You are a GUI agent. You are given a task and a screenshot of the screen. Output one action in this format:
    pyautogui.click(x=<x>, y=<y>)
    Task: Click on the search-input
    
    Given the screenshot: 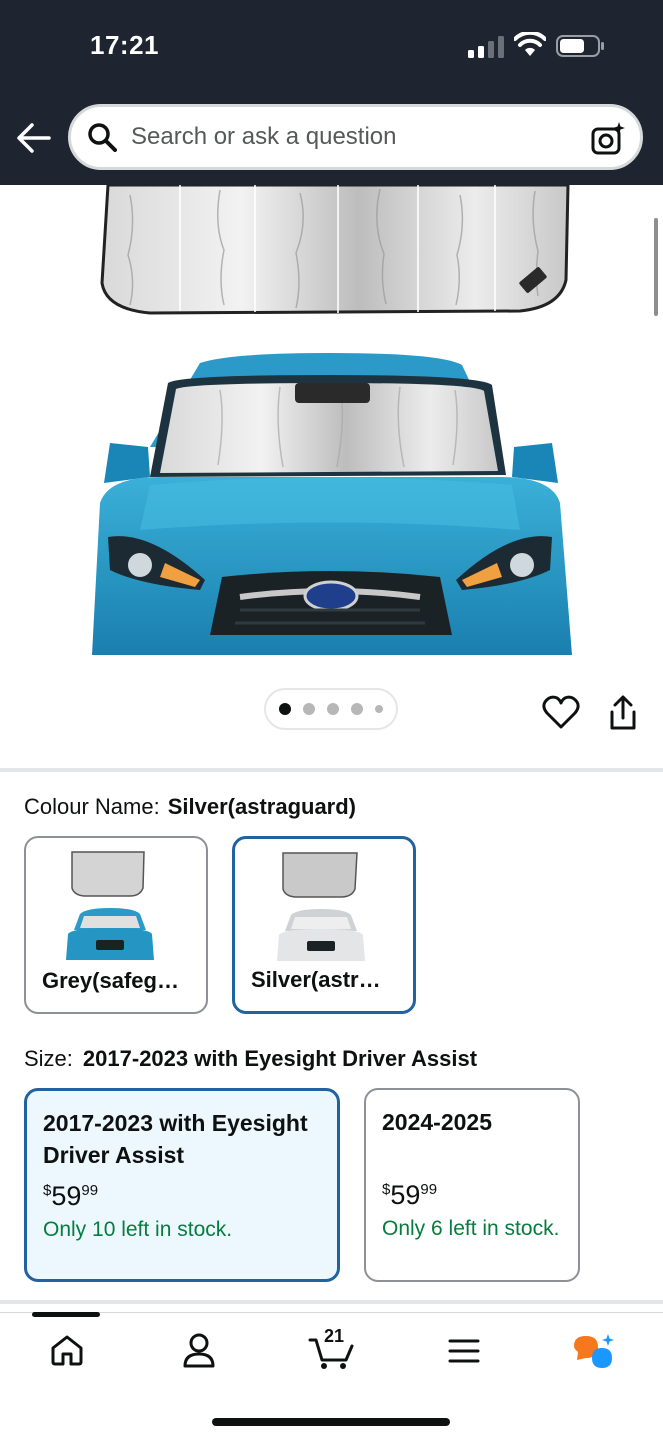 What is the action you would take?
    pyautogui.click(x=351, y=137)
    